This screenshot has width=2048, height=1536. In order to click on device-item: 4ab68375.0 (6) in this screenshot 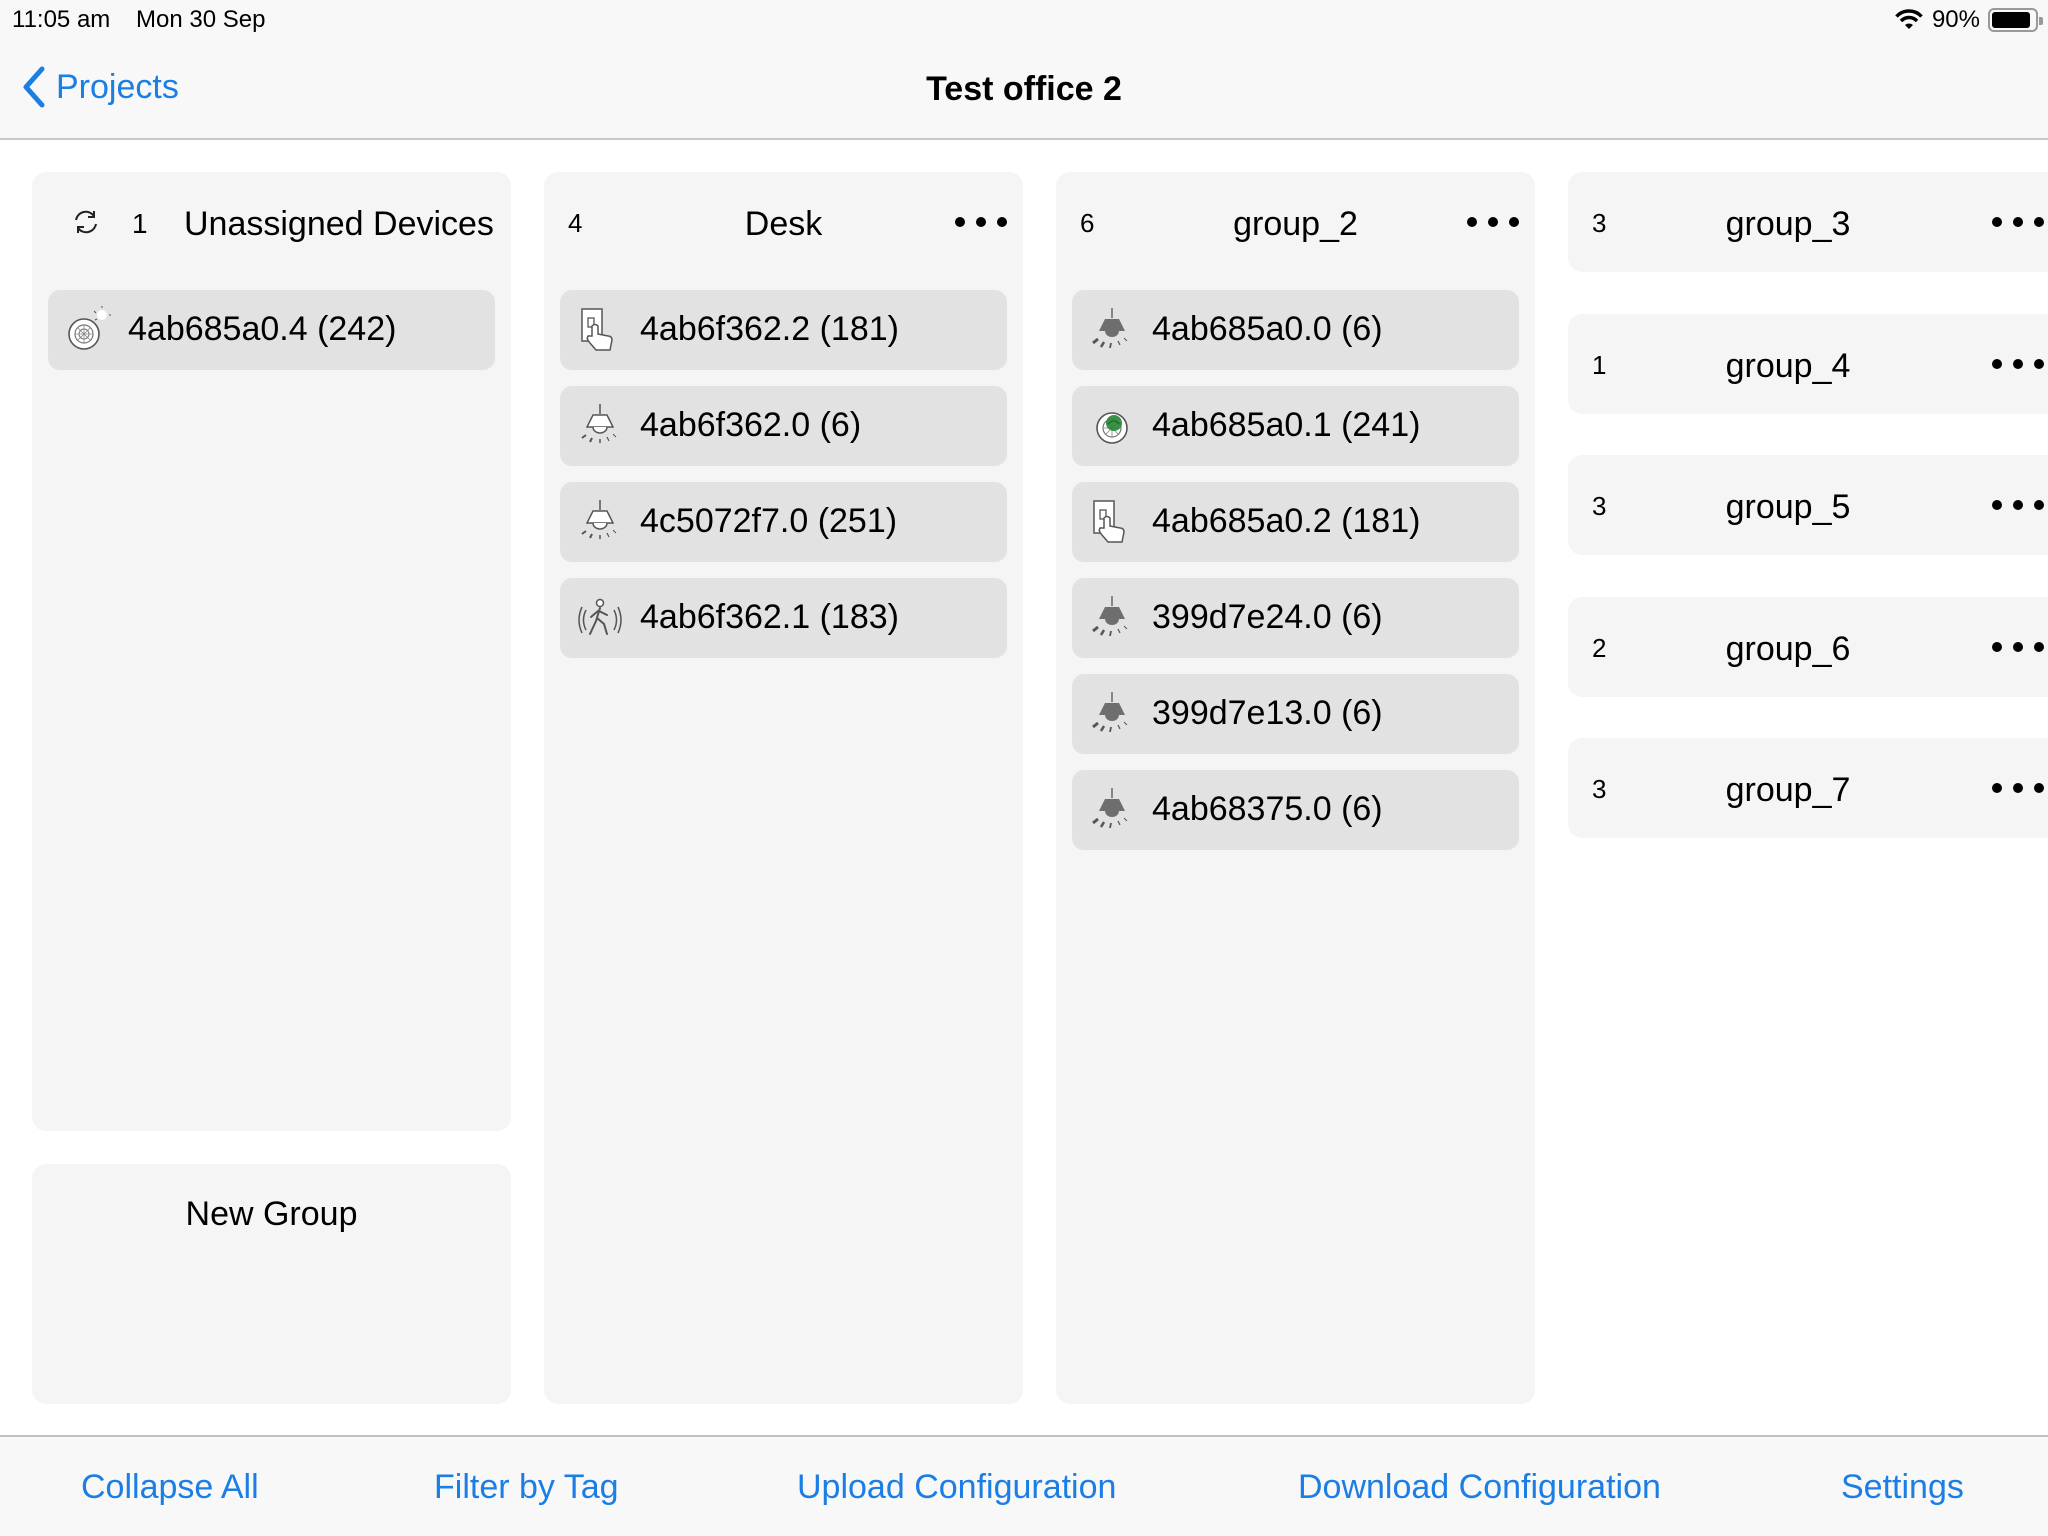, I will do `click(1295, 810)`.